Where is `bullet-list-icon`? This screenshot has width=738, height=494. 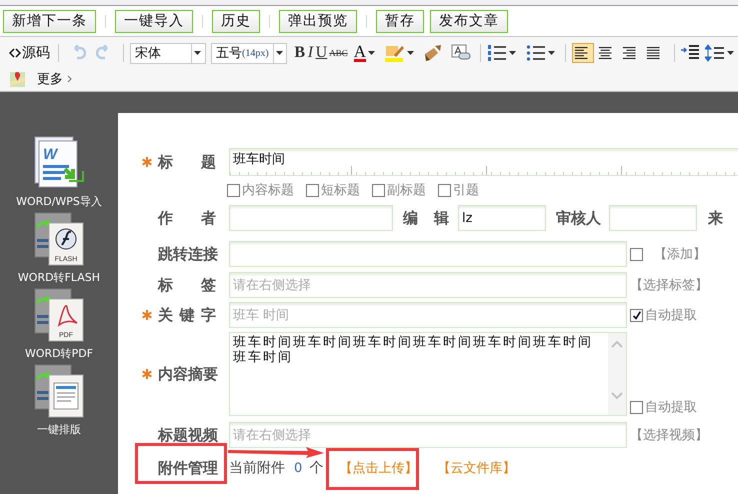 bullet-list-icon is located at coordinates (536, 53).